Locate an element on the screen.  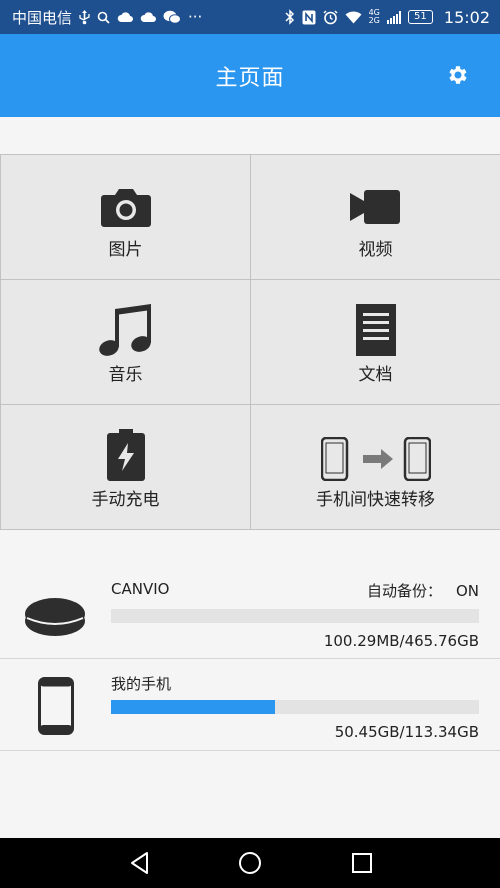
carrier-name: 中国电信 is located at coordinates (42, 17).